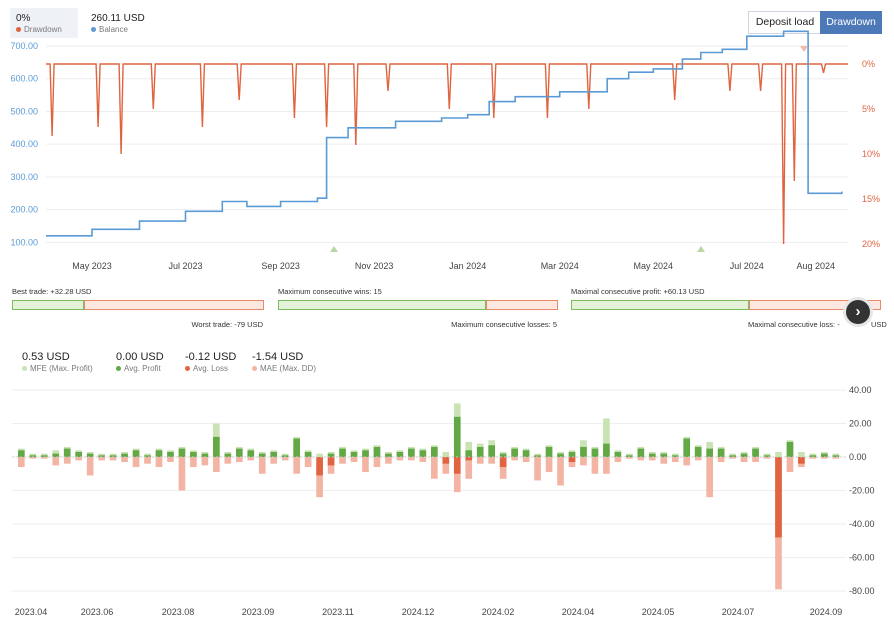 The width and height of the screenshot is (894, 632). I want to click on next-arrow-button: ›, so click(858, 312).